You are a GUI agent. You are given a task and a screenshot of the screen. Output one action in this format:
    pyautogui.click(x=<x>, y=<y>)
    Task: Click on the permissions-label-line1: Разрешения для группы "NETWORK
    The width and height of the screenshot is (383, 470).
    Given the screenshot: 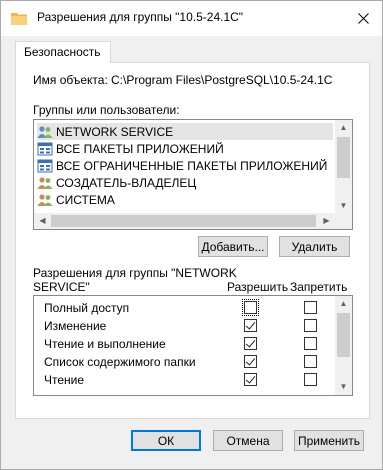 What is the action you would take?
    pyautogui.click(x=135, y=273)
    